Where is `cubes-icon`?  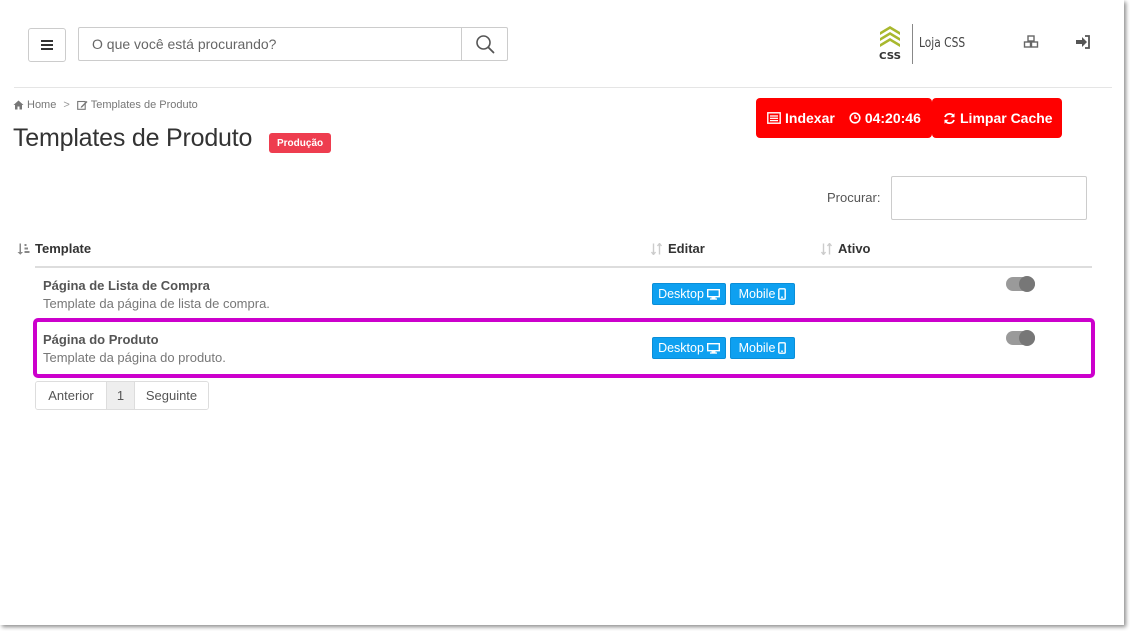 cubes-icon is located at coordinates (1032, 43).